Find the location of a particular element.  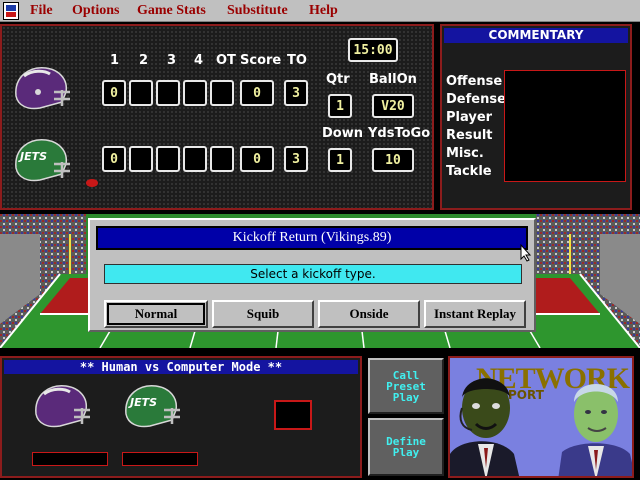

possession-indicator is located at coordinates (92, 183).